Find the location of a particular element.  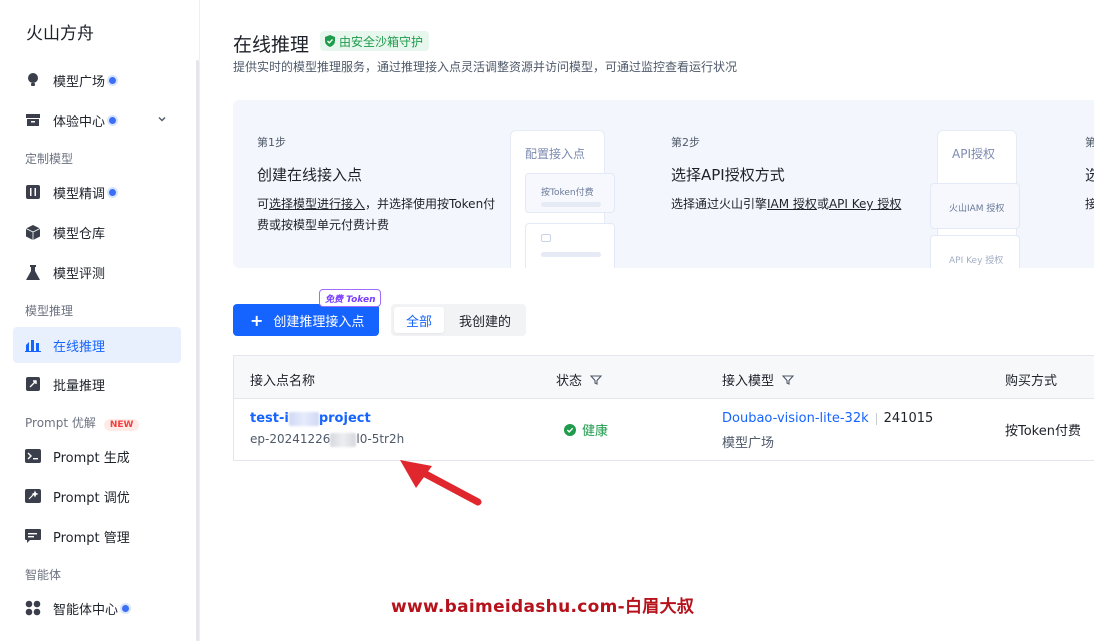

iam-auth-link: IAM 授权 is located at coordinates (792, 204).